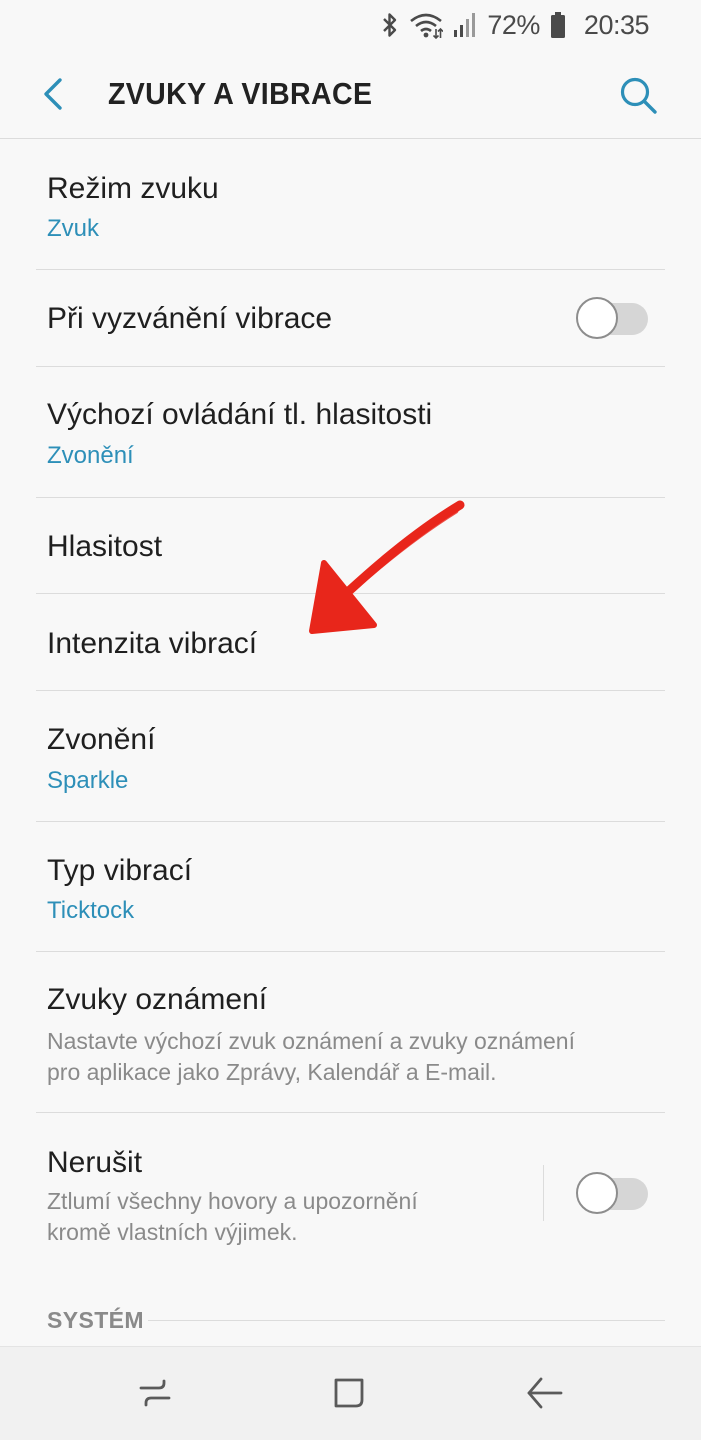 Image resolution: width=701 pixels, height=1440 pixels. What do you see at coordinates (73, 228) in the screenshot?
I see `setting-value: Zvuk` at bounding box center [73, 228].